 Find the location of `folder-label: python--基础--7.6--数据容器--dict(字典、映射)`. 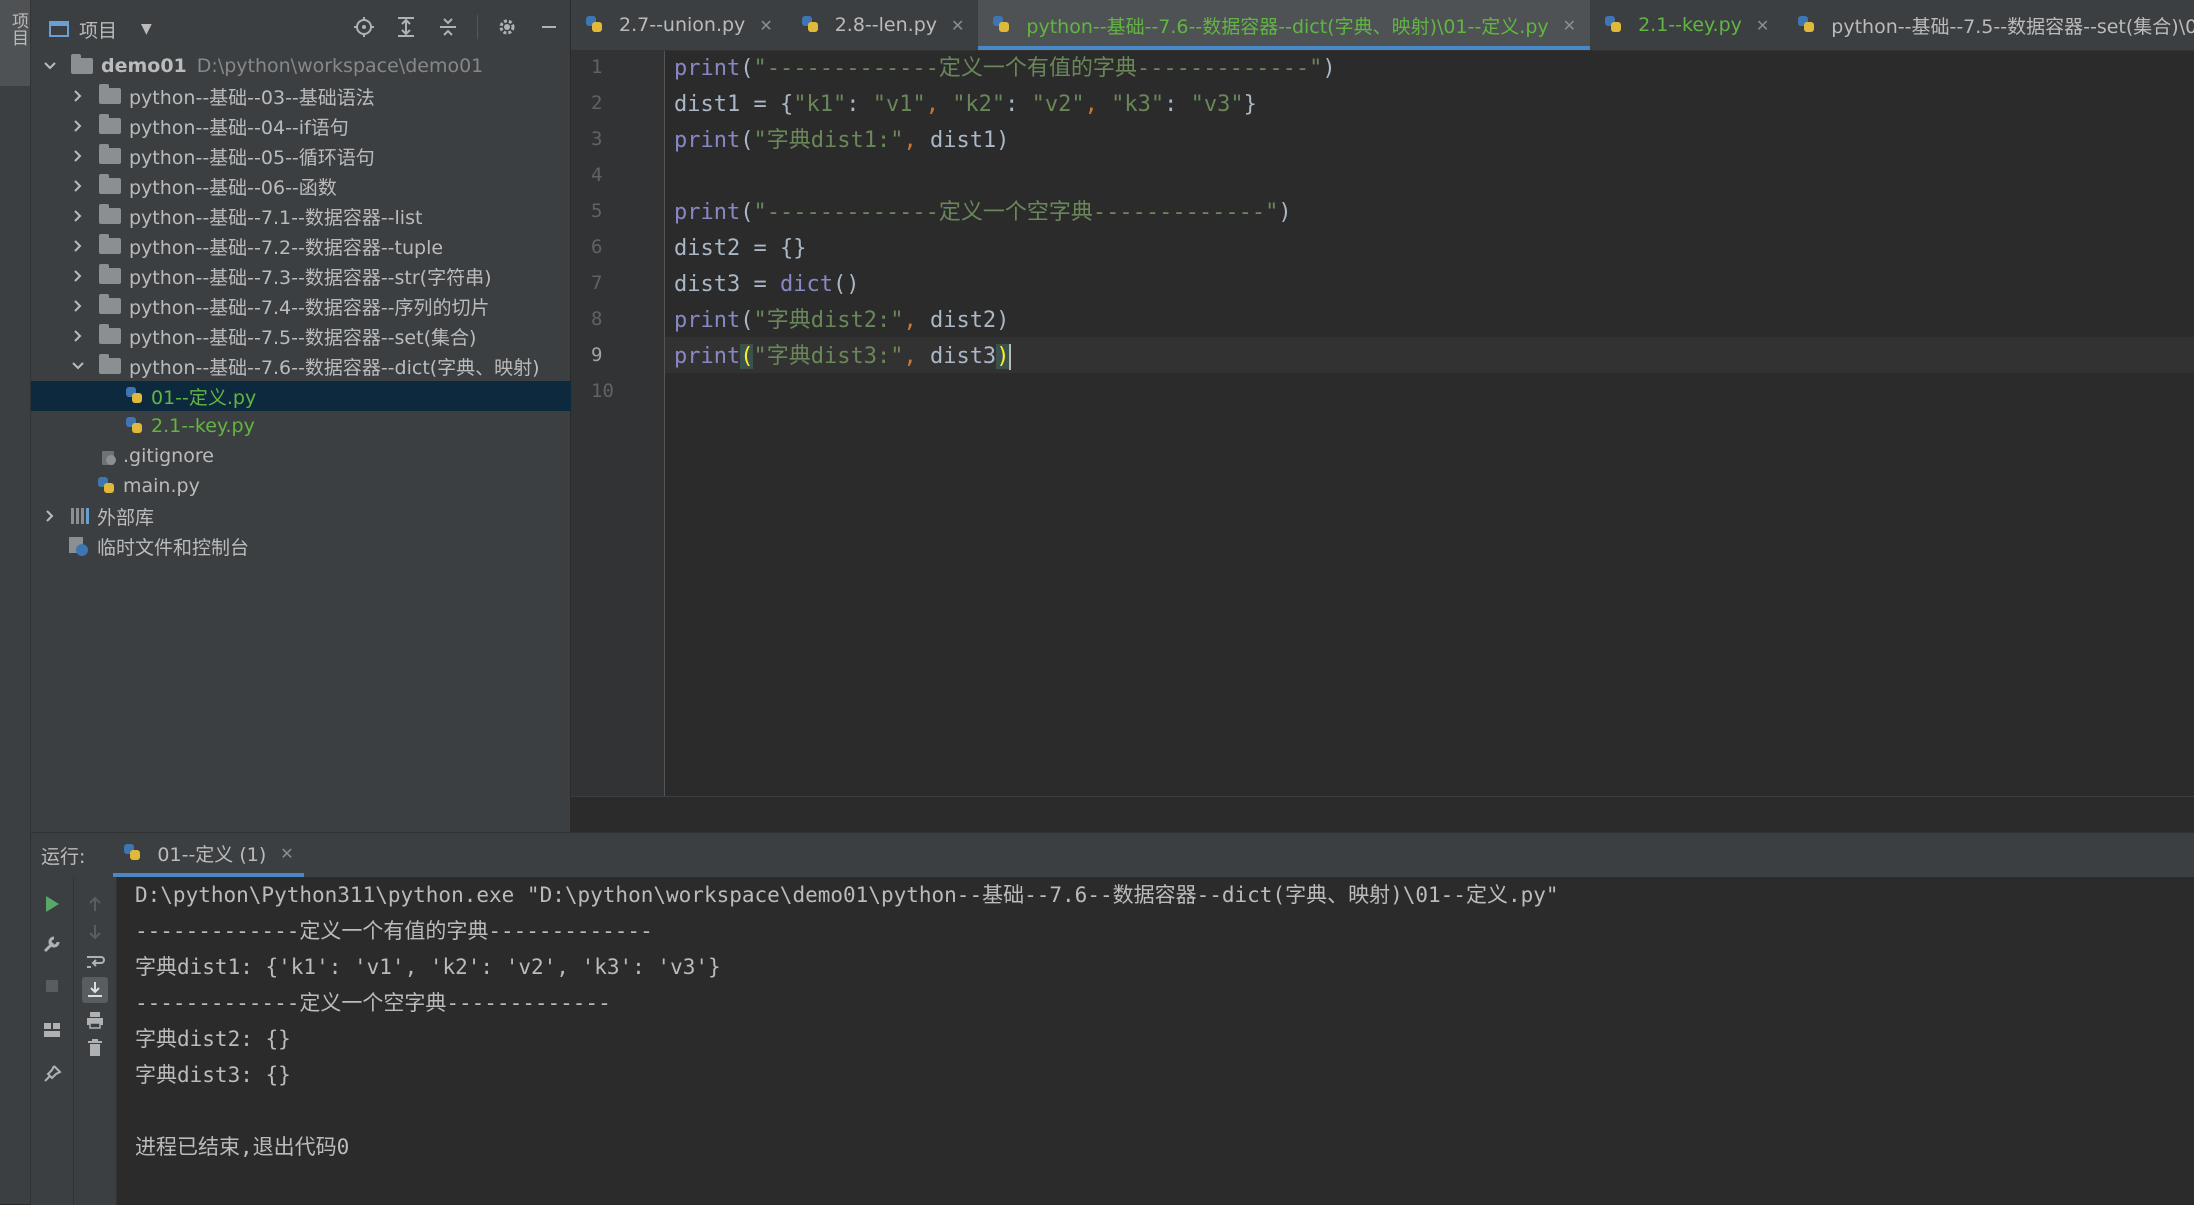

folder-label: python--基础--7.6--数据容器--dict(字典、映射) is located at coordinates (334, 367).